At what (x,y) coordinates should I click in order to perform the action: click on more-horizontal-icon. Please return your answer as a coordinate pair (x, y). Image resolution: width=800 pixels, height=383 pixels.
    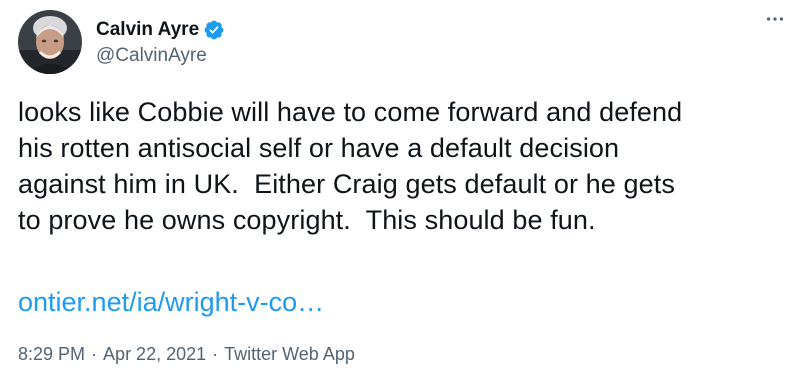
    Looking at the image, I should click on (775, 19).